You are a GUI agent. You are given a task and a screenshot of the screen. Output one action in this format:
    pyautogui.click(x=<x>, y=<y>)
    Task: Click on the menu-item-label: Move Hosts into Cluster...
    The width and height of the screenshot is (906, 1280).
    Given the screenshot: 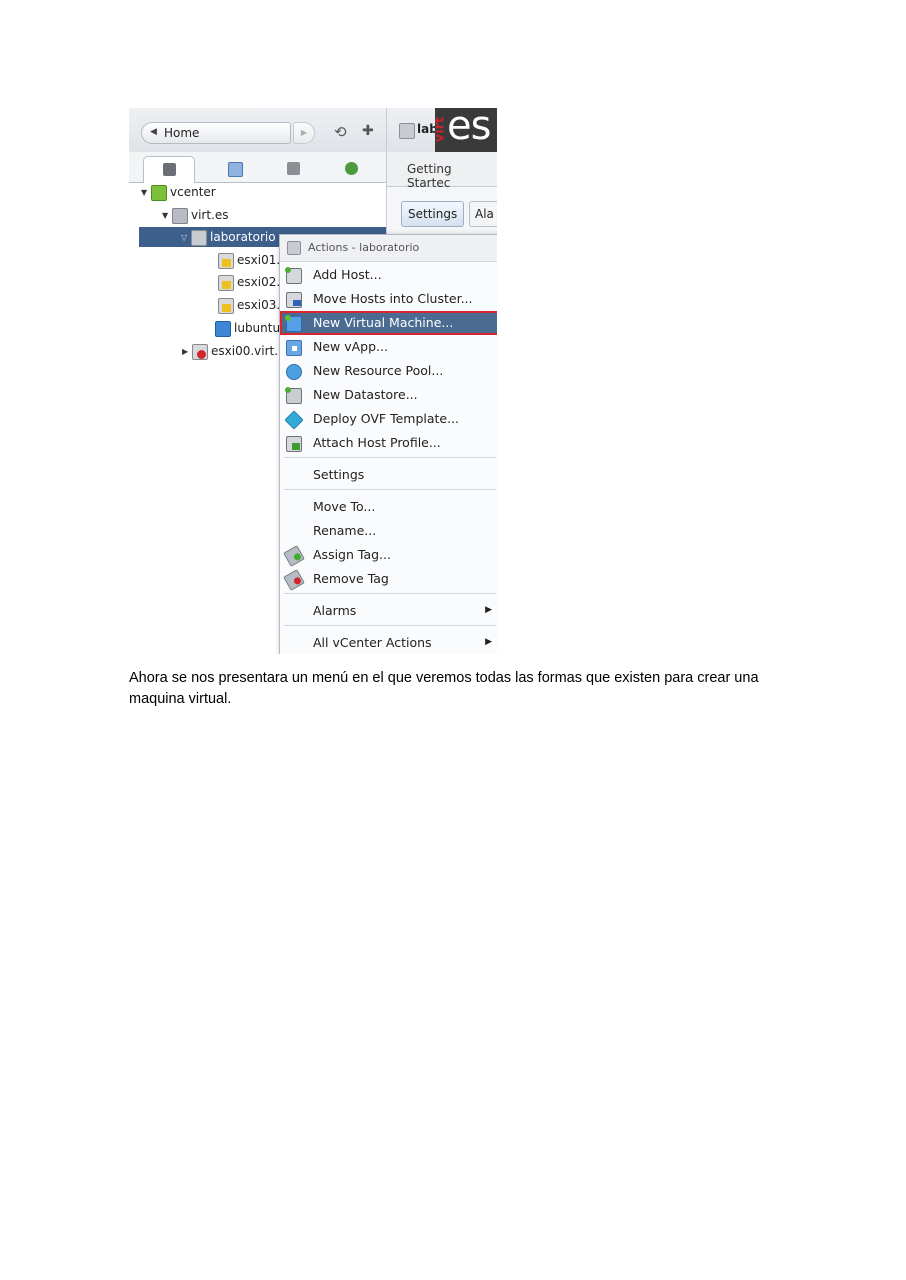 What is the action you would take?
    pyautogui.click(x=393, y=298)
    